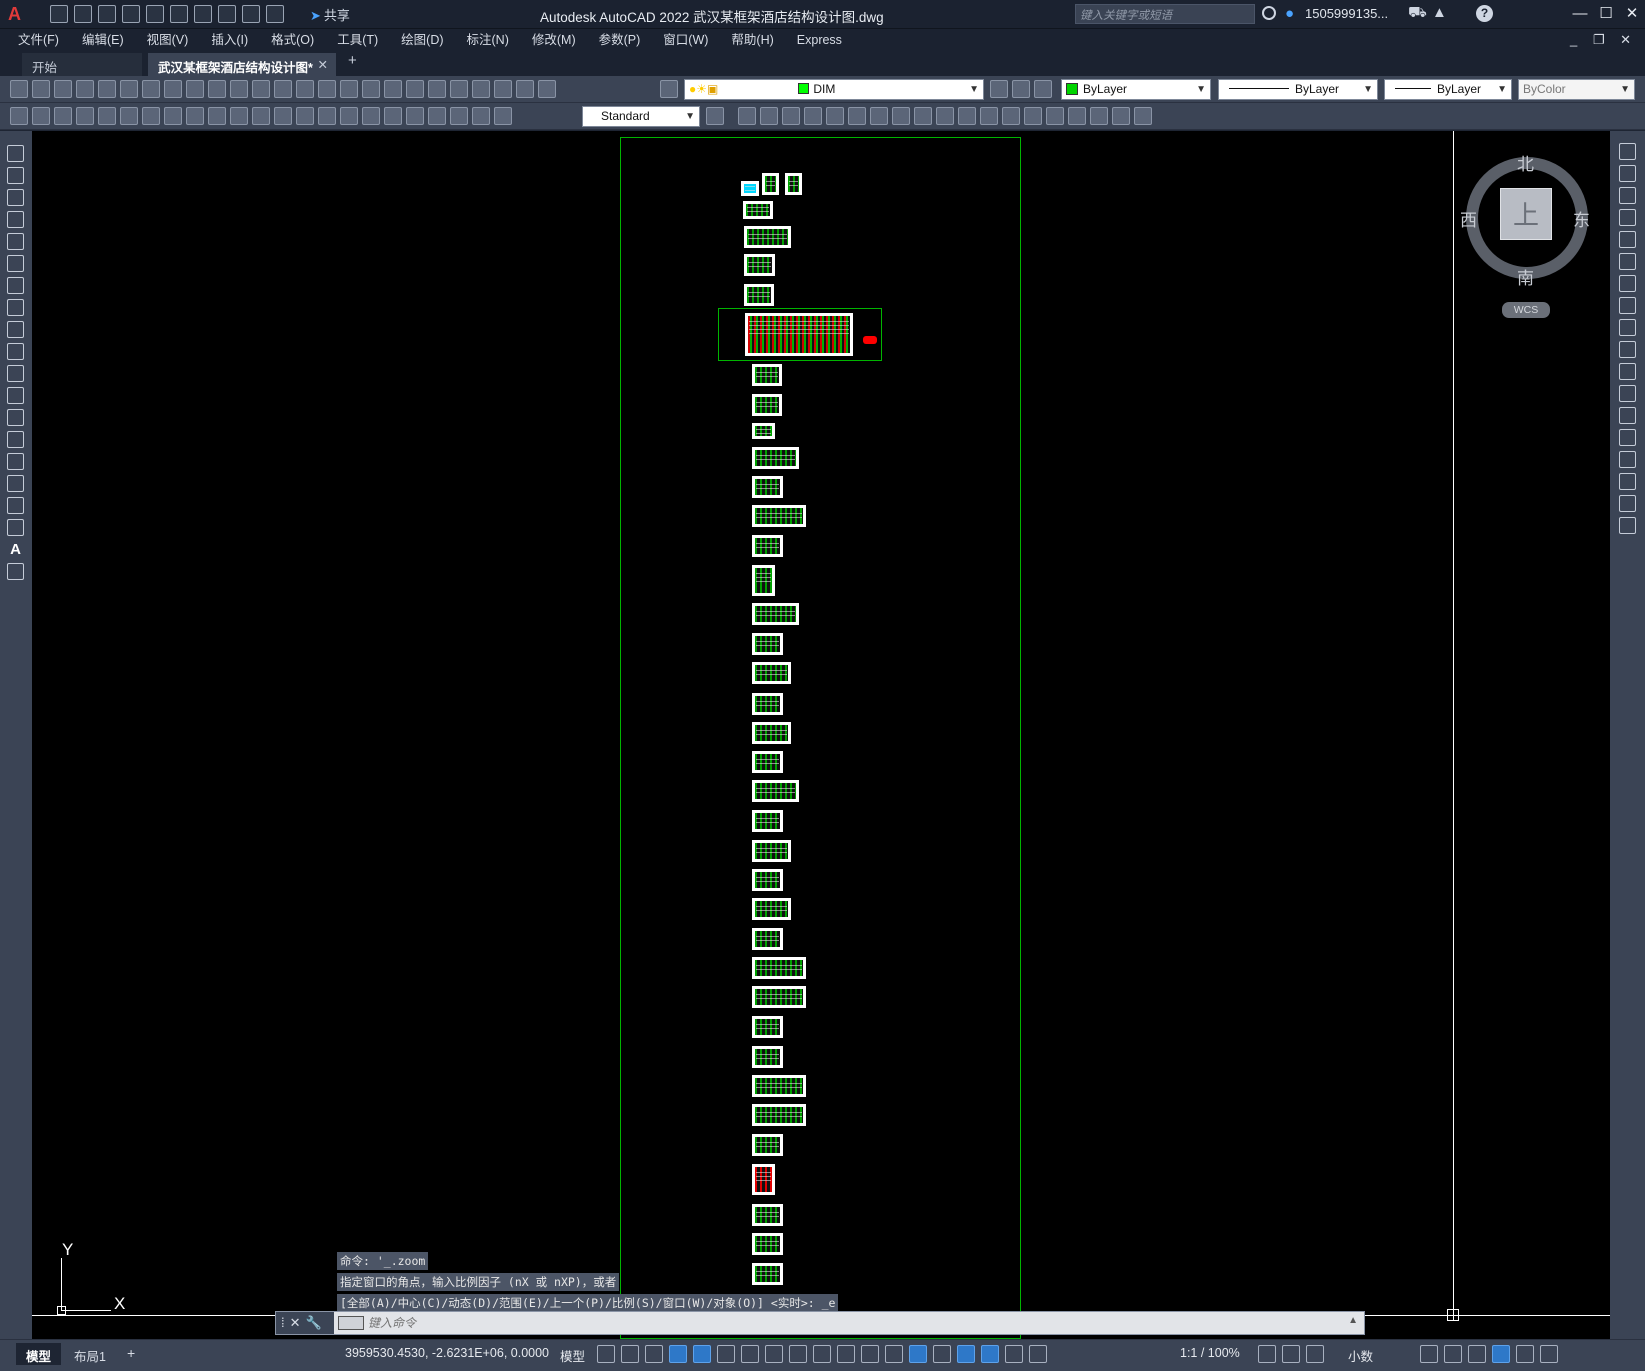 This screenshot has width=1645, height=1371. I want to click on rectangle-icon, so click(15, 241).